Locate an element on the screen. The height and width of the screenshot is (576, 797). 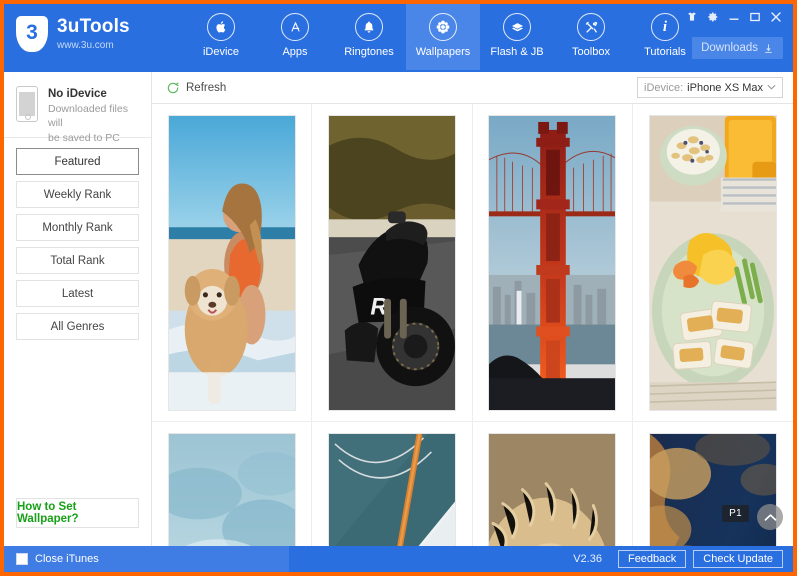
close-itunes-label: Close iTunes is located at coordinates (67, 559).